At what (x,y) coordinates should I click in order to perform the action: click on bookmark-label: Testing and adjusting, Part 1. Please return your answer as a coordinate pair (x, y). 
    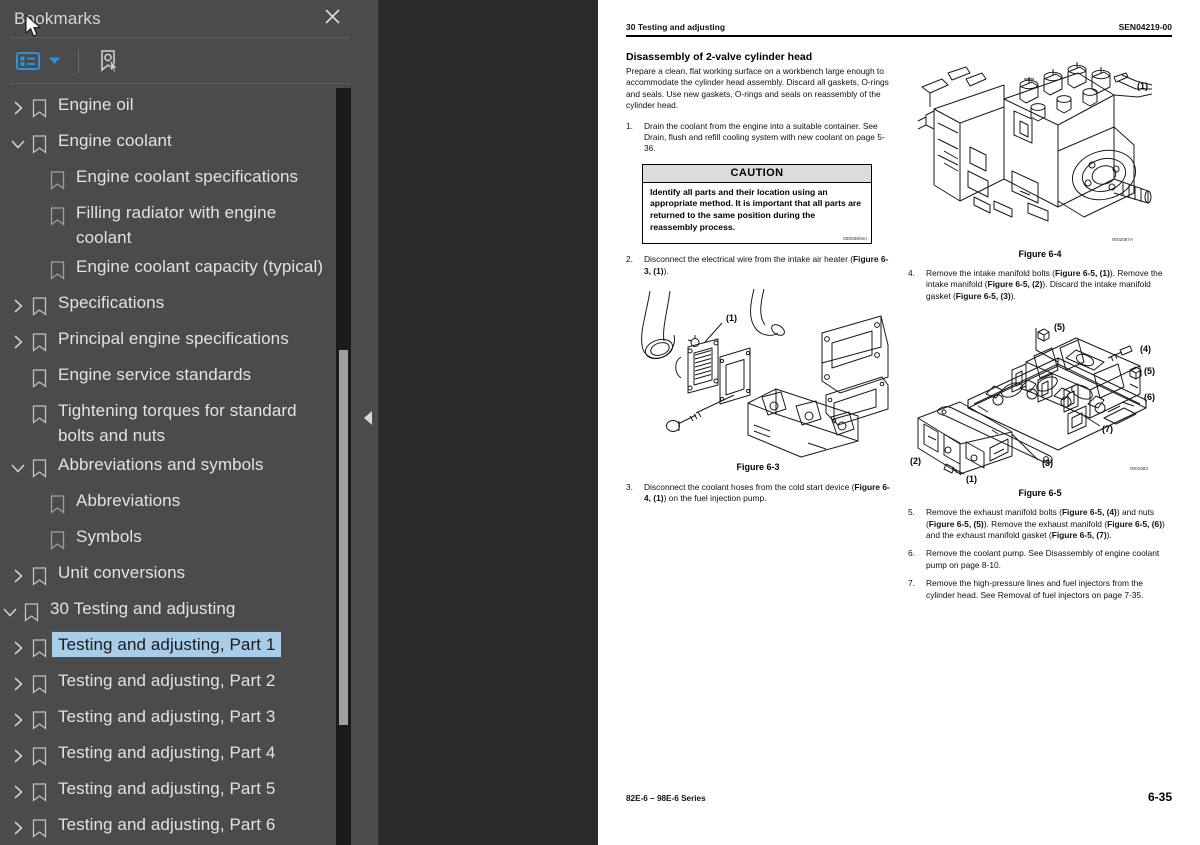
    Looking at the image, I should click on (166, 644).